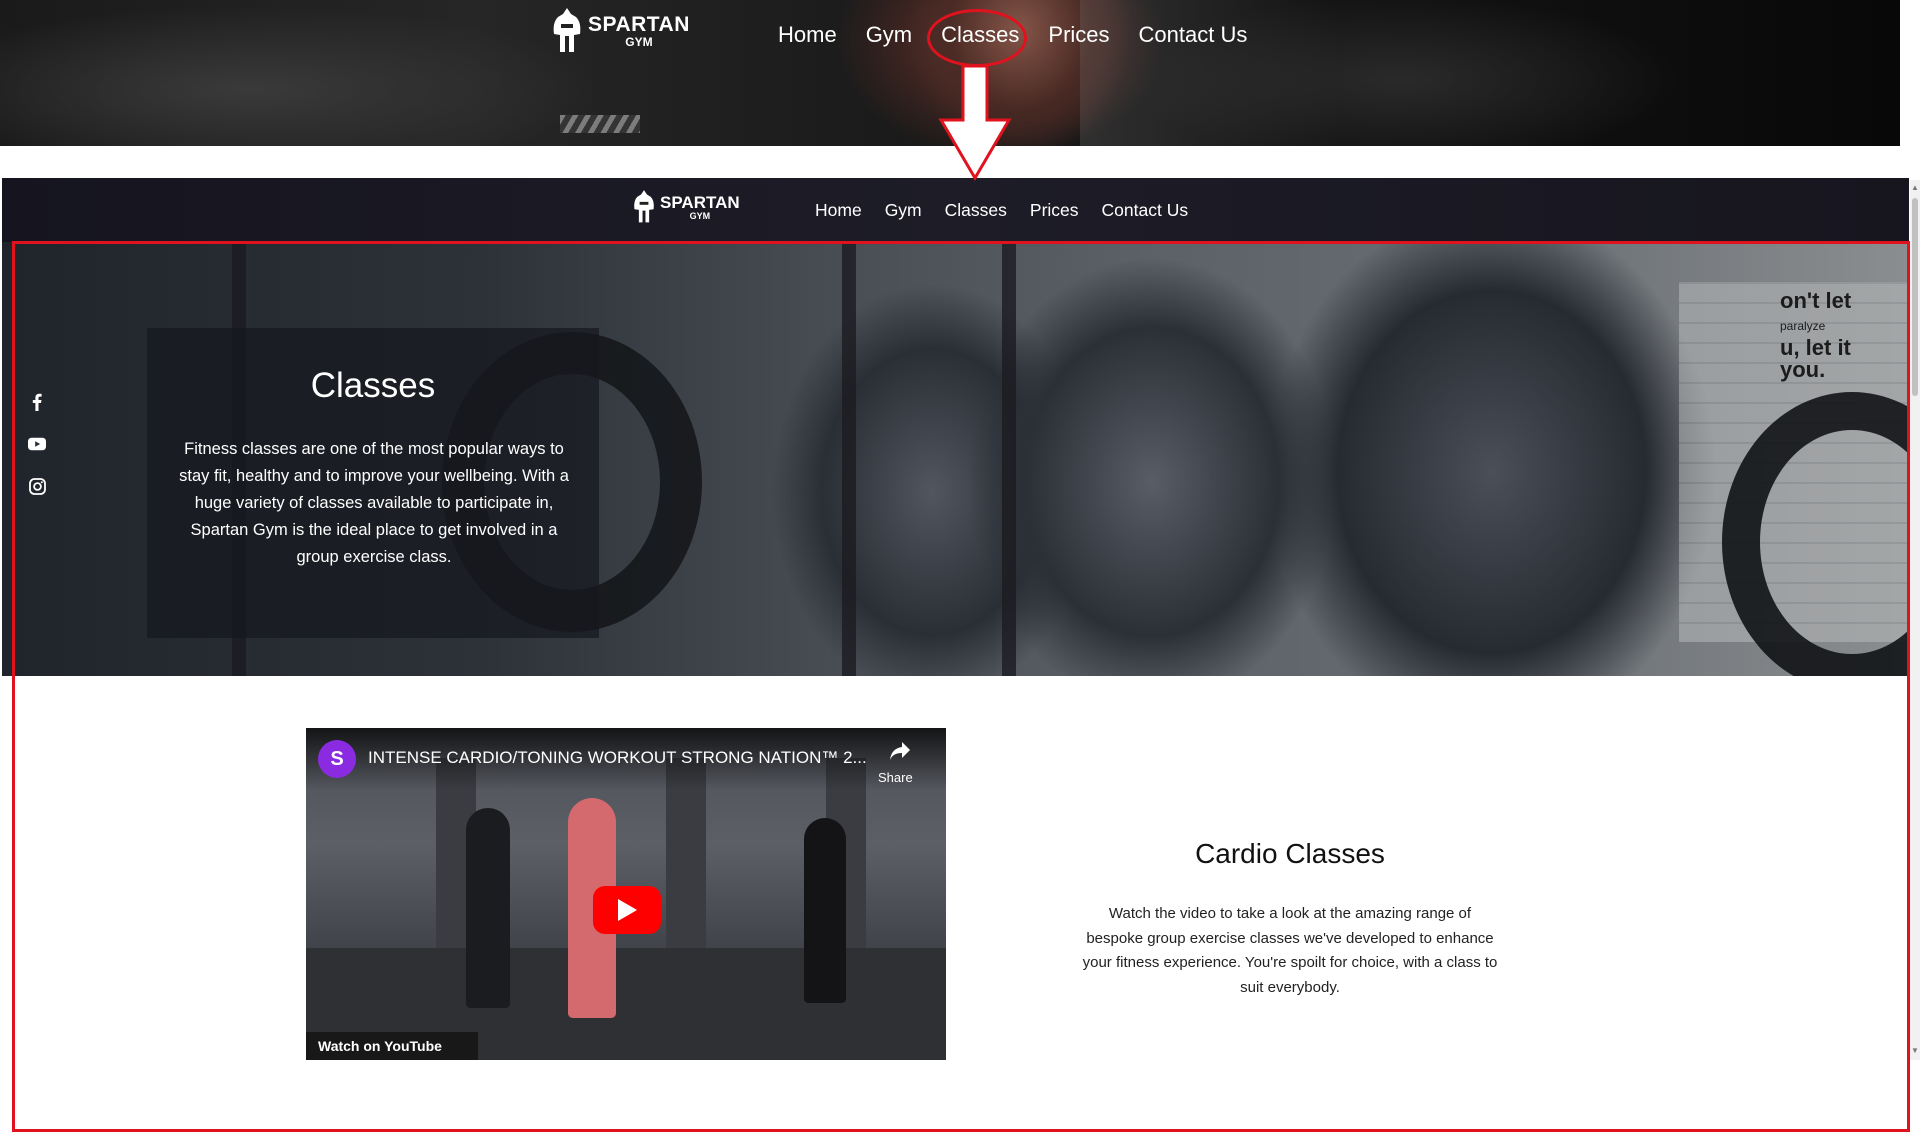 The width and height of the screenshot is (1920, 1140). I want to click on highlight-circle, so click(977, 38).